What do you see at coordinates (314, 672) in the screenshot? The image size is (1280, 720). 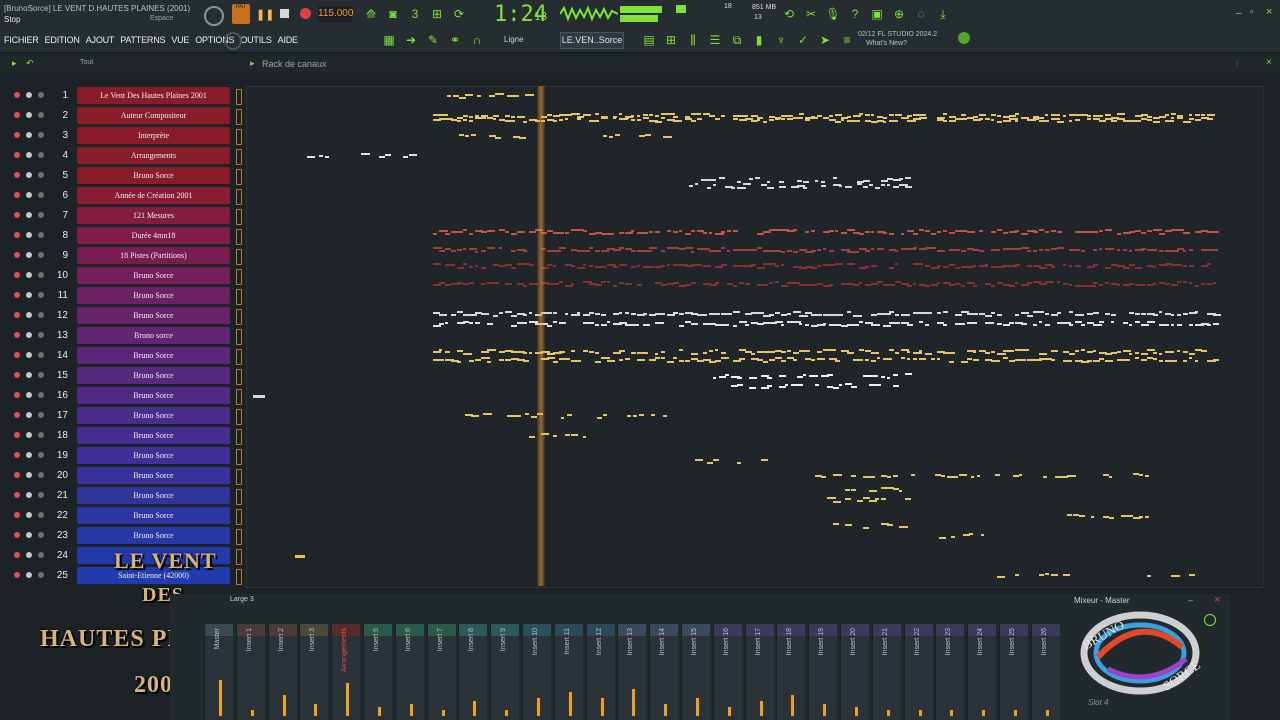 I see `mixer-insert-strip: Insert 3` at bounding box center [314, 672].